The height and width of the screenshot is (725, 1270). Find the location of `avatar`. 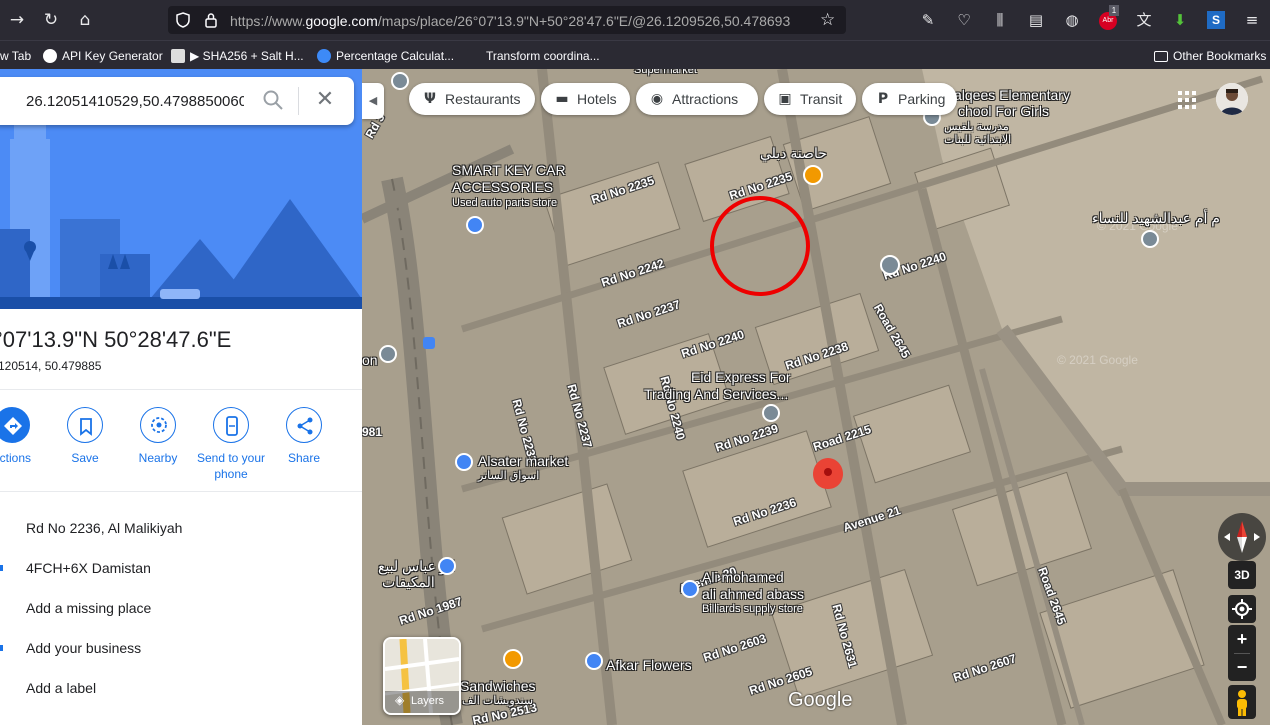

avatar is located at coordinates (1232, 99).